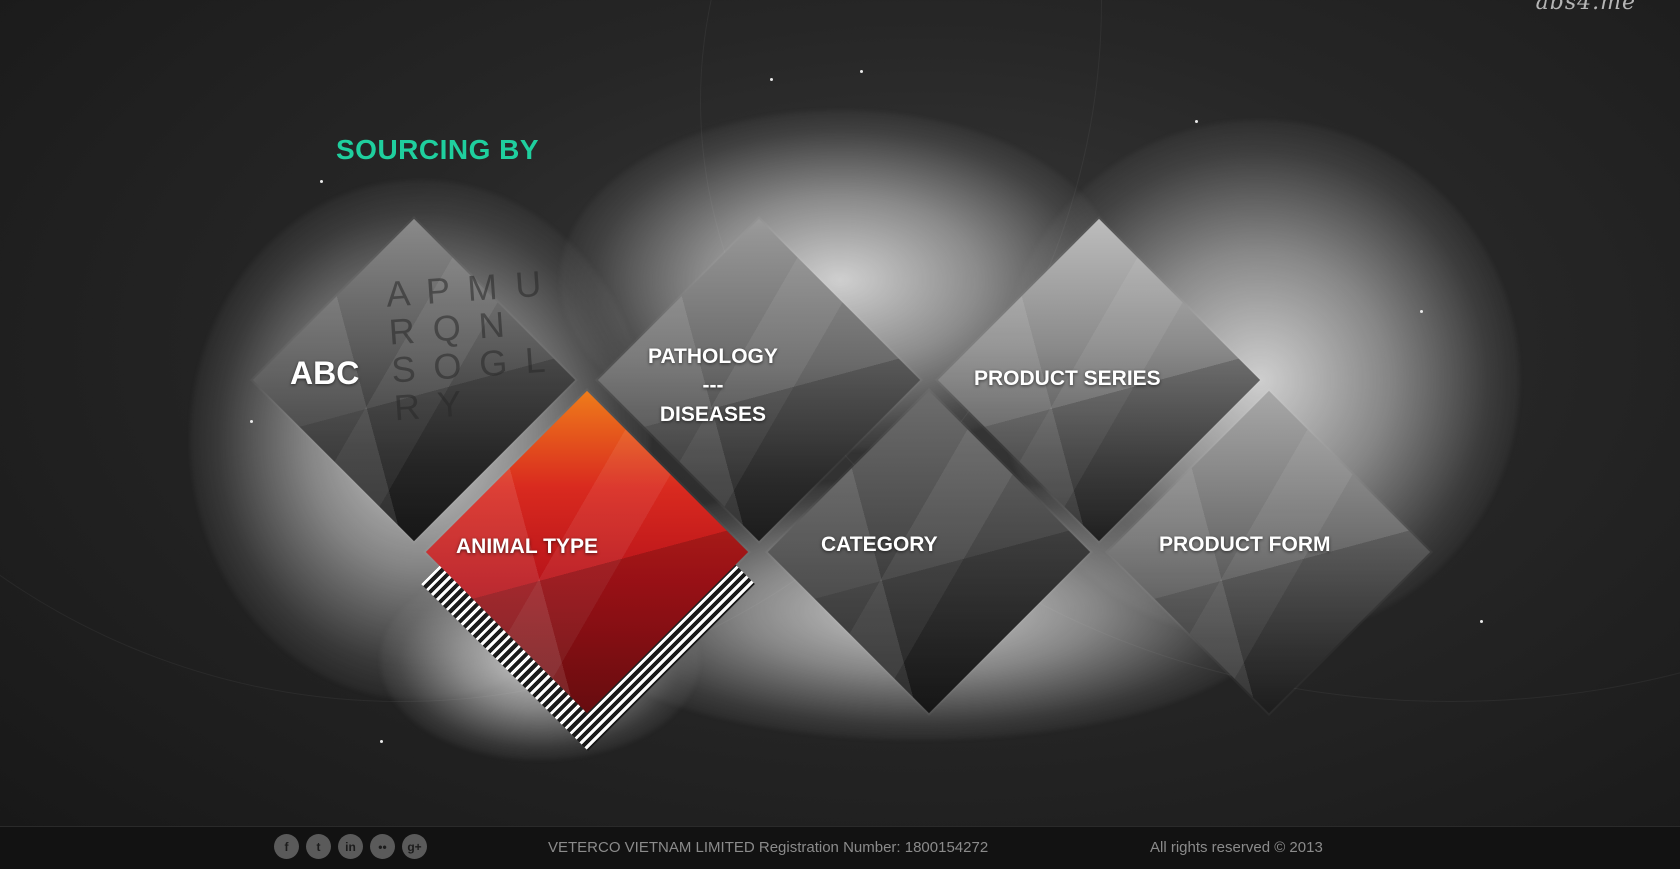  I want to click on googleplus-icon: g+, so click(414, 846).